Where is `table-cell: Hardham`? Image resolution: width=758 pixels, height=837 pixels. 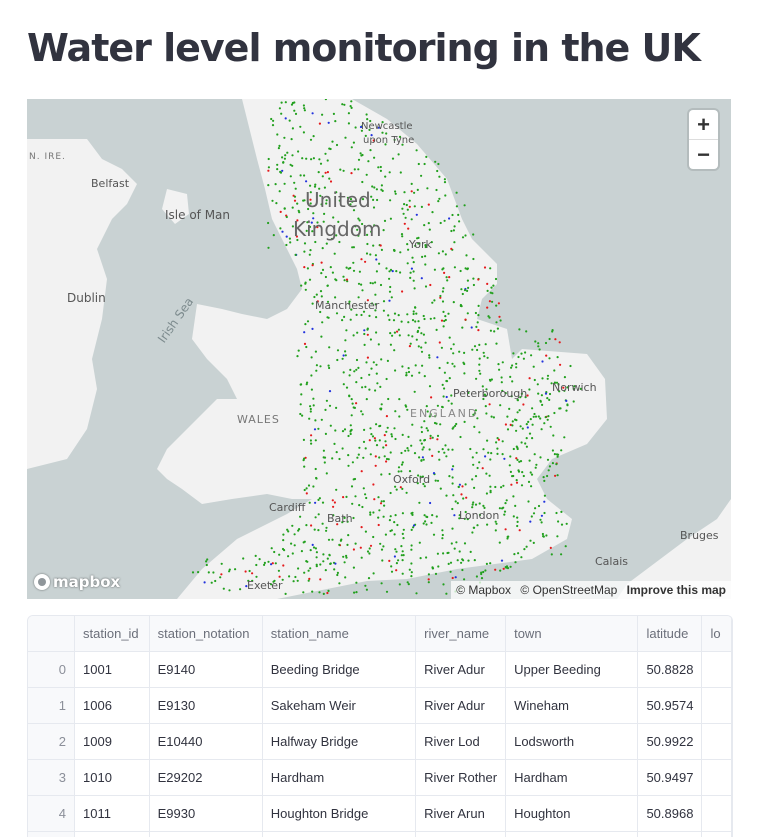
table-cell: Hardham is located at coordinates (338, 778).